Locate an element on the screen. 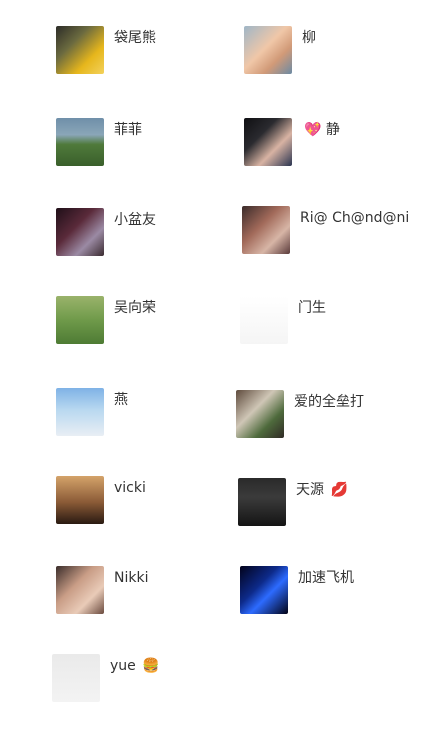 This screenshot has height=730, width=434. contact-name: 菲菲 is located at coordinates (128, 130).